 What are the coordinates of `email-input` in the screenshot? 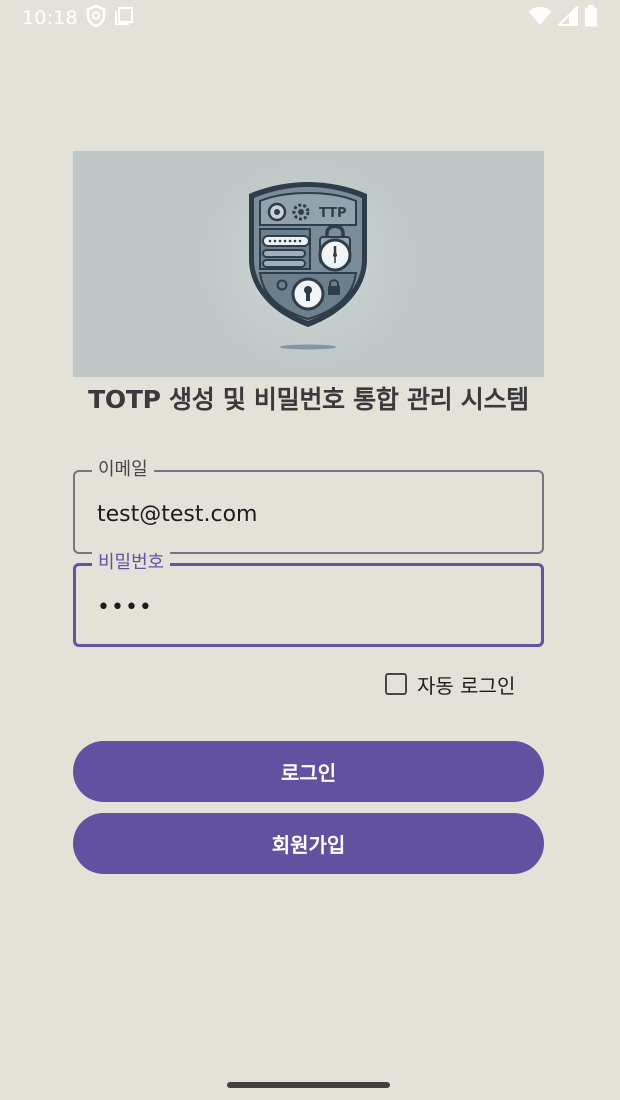 It's located at (309, 514).